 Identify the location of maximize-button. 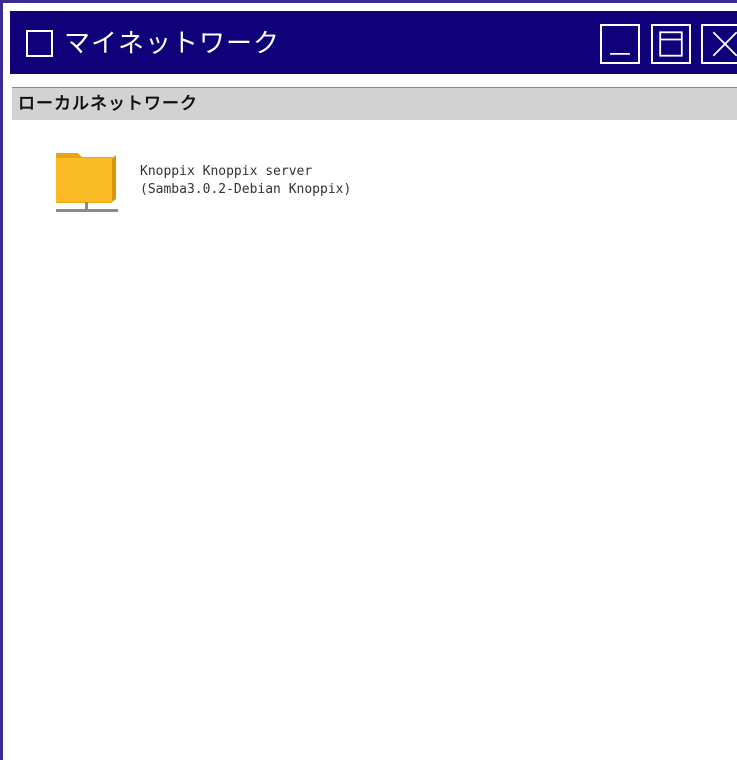
(671, 44).